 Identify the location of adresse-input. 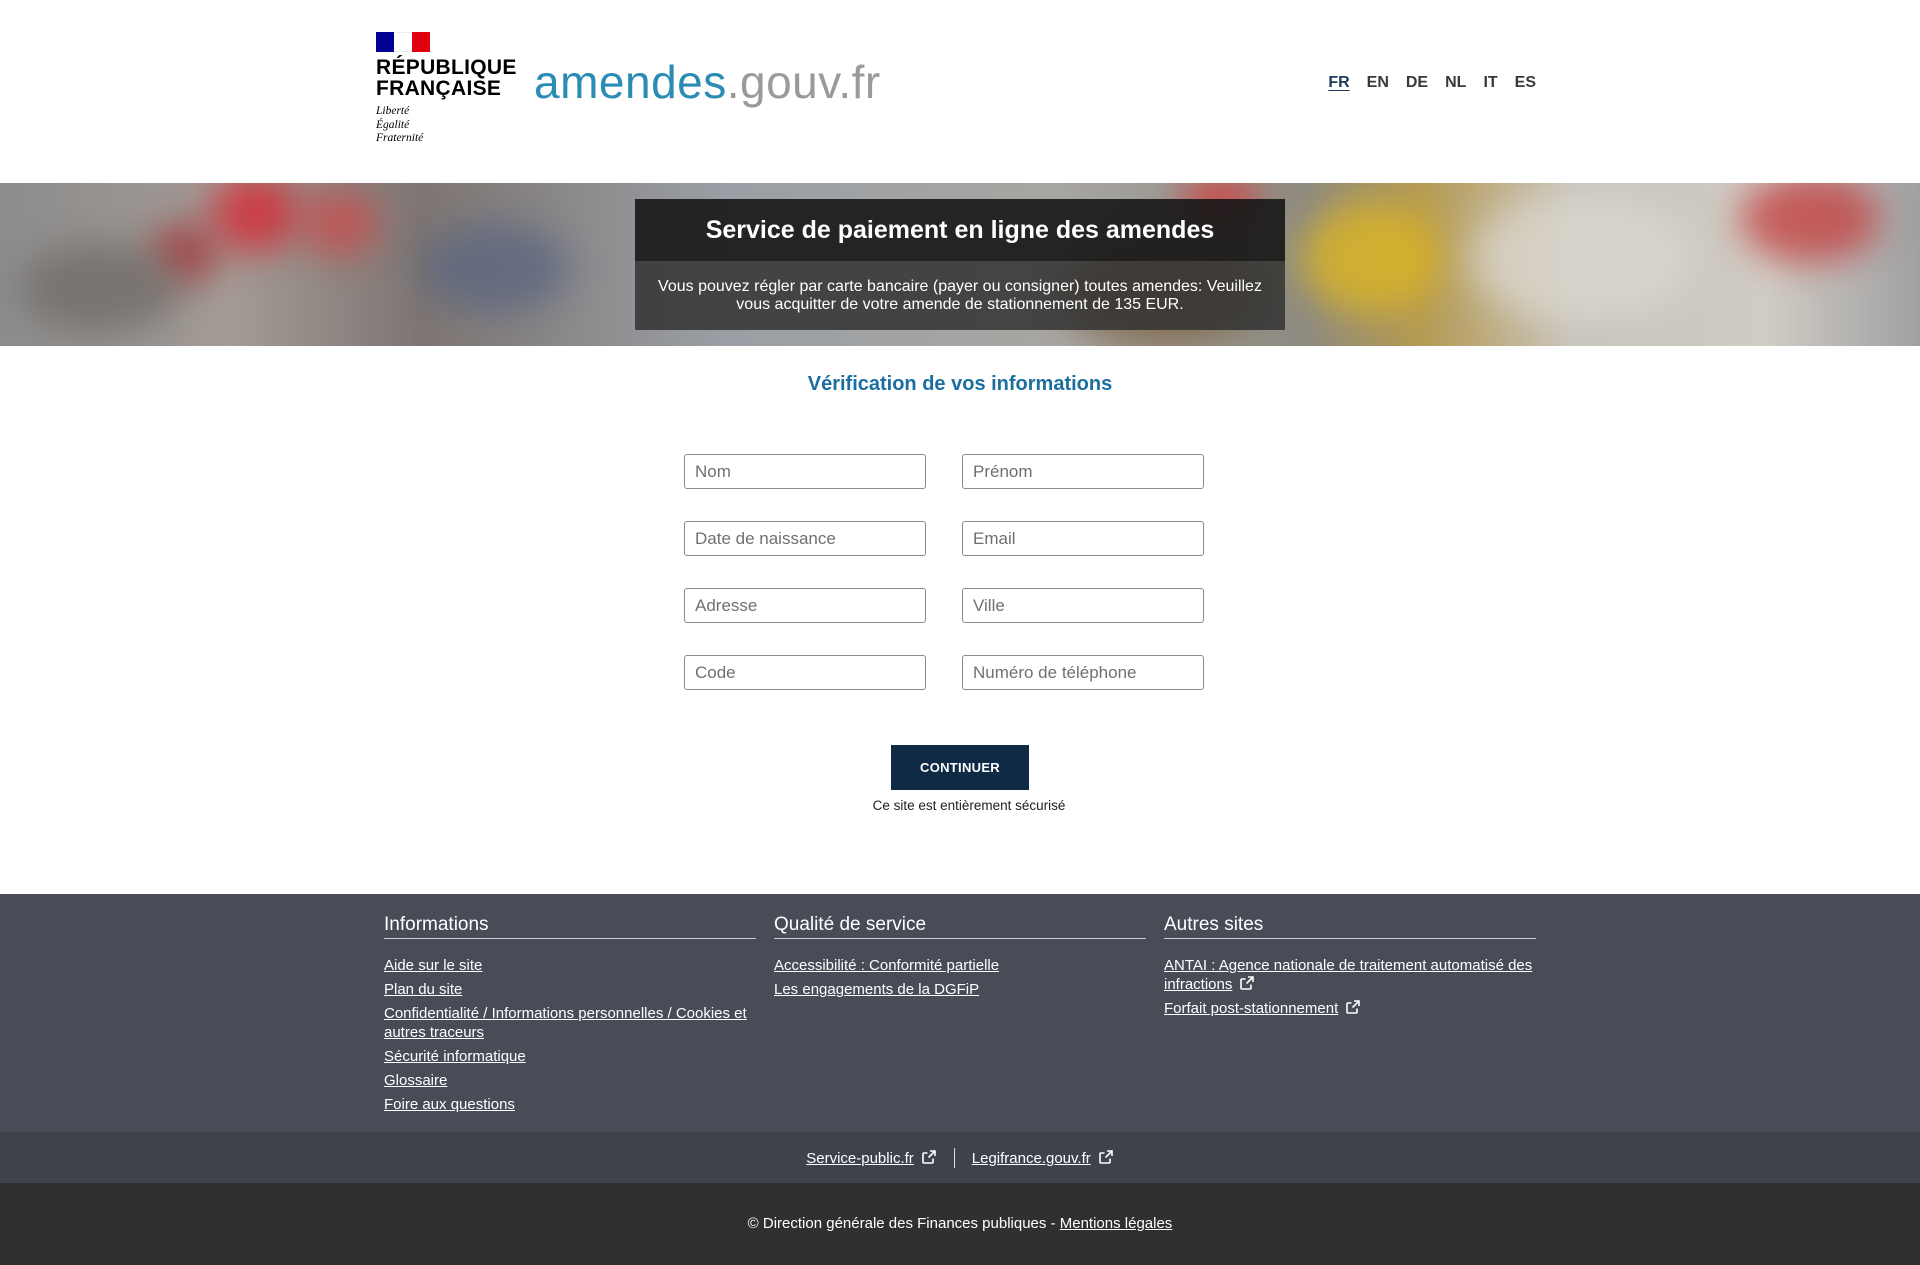
(805, 605).